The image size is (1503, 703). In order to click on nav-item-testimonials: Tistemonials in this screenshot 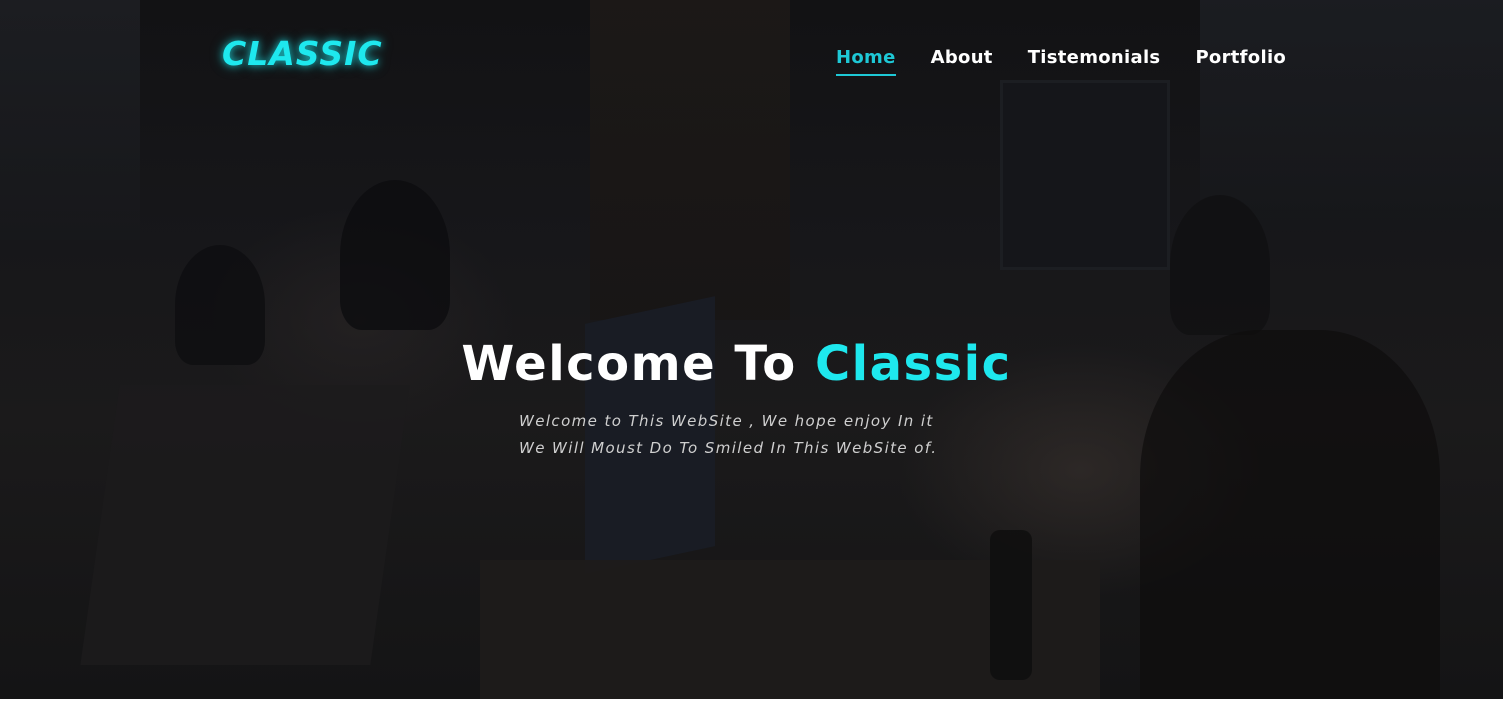, I will do `click(1094, 60)`.